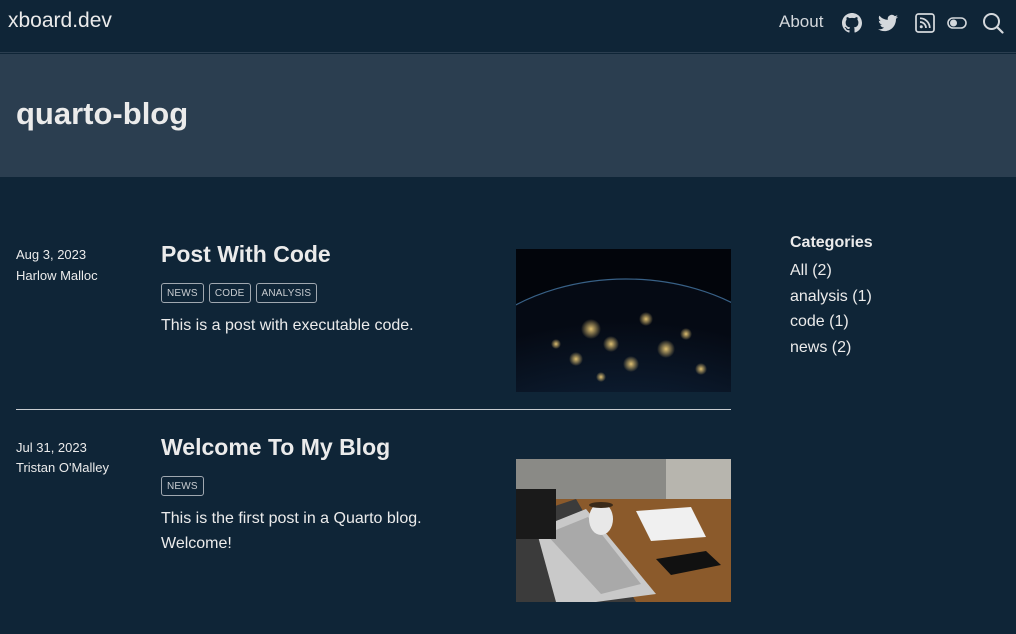 The height and width of the screenshot is (634, 1016). I want to click on post-tags: NEWS, so click(182, 486).